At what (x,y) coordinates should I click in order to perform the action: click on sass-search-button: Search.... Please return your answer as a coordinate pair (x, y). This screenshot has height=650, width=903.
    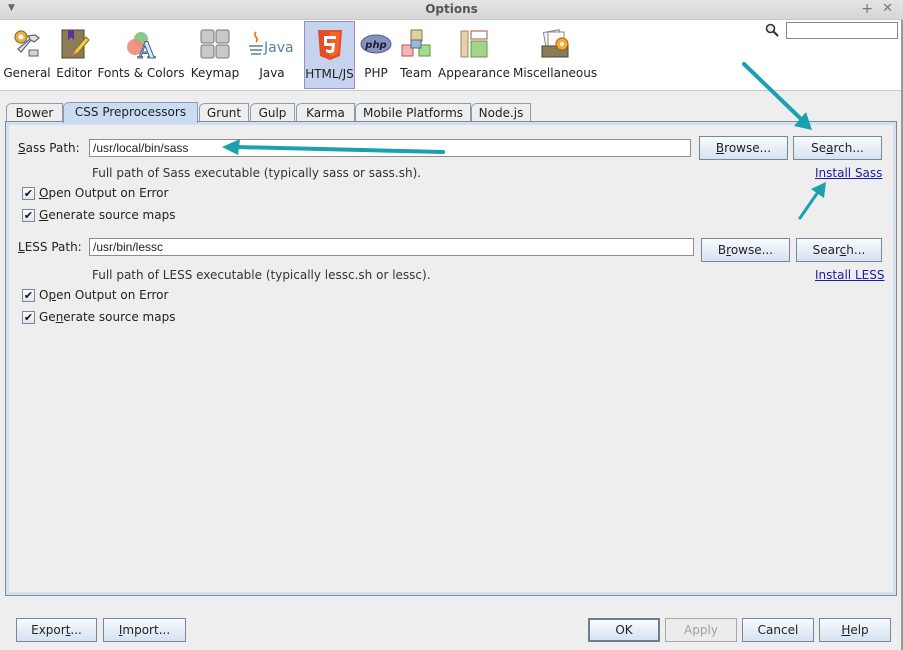
    Looking at the image, I should click on (837, 148).